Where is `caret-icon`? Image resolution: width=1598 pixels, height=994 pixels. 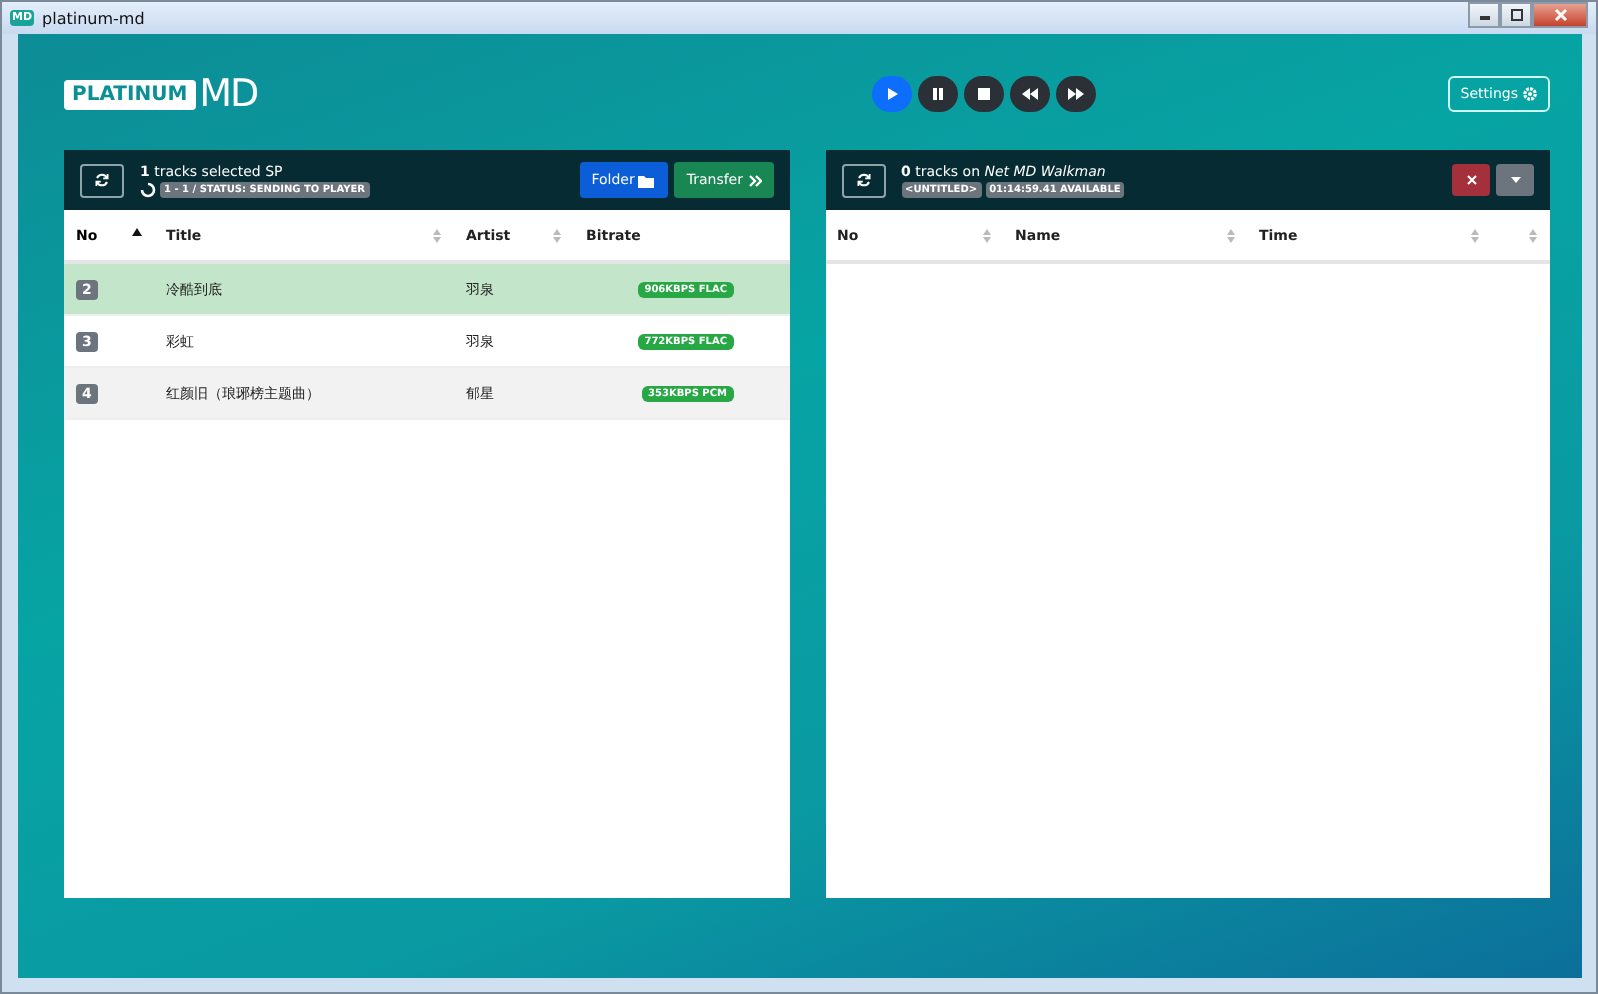 caret-icon is located at coordinates (1515, 180).